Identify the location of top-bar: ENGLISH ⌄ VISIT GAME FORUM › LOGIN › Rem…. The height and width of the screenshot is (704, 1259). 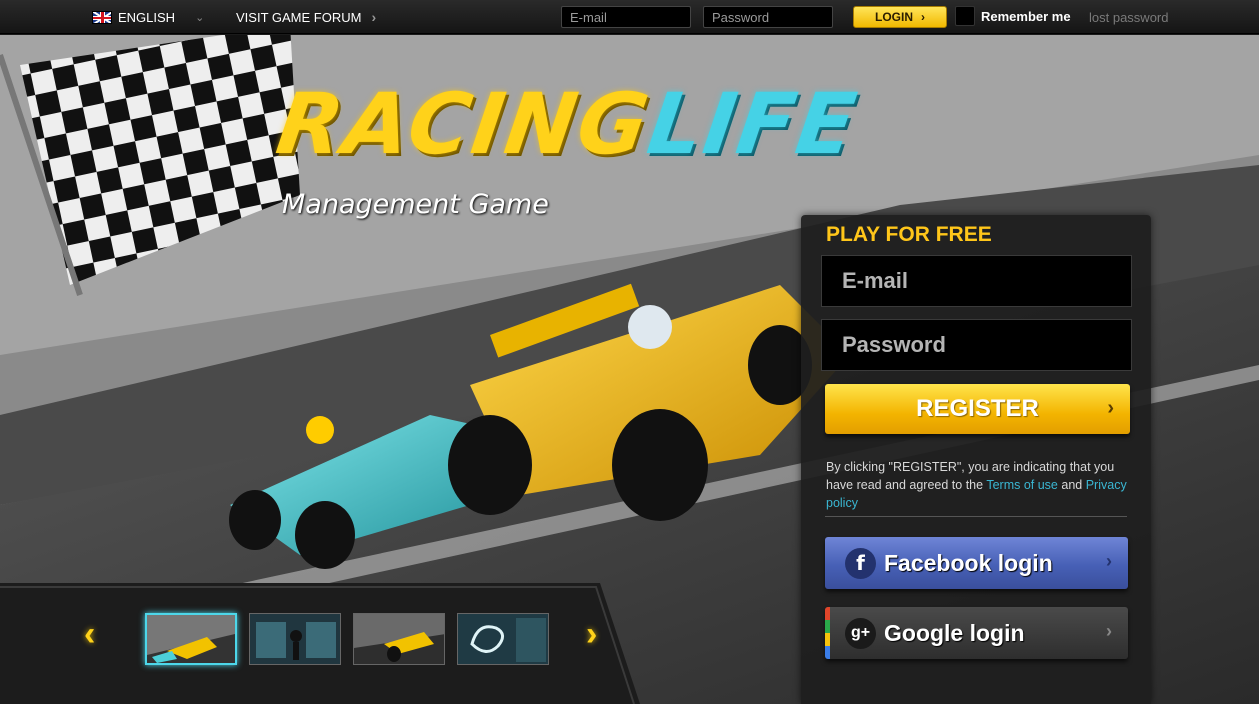
(629, 17).